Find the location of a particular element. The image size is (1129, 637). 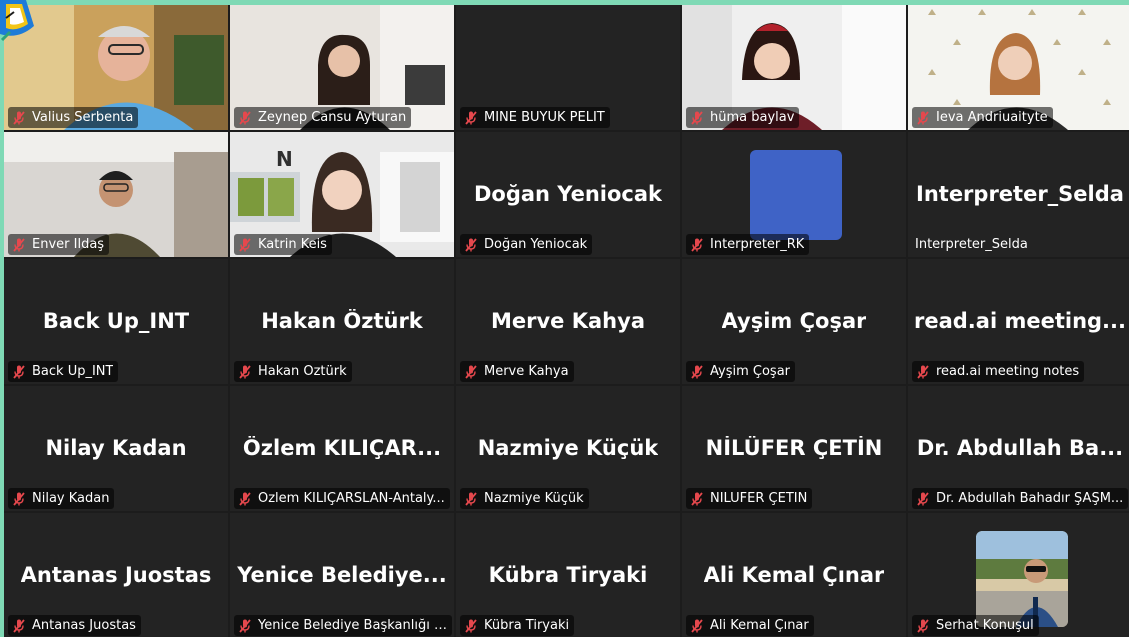

participant-name-label: hüma baylav is located at coordinates (743, 117).